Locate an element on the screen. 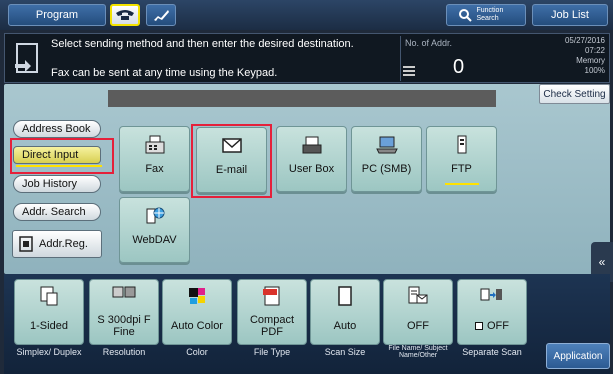  pc-icon is located at coordinates (386, 145).